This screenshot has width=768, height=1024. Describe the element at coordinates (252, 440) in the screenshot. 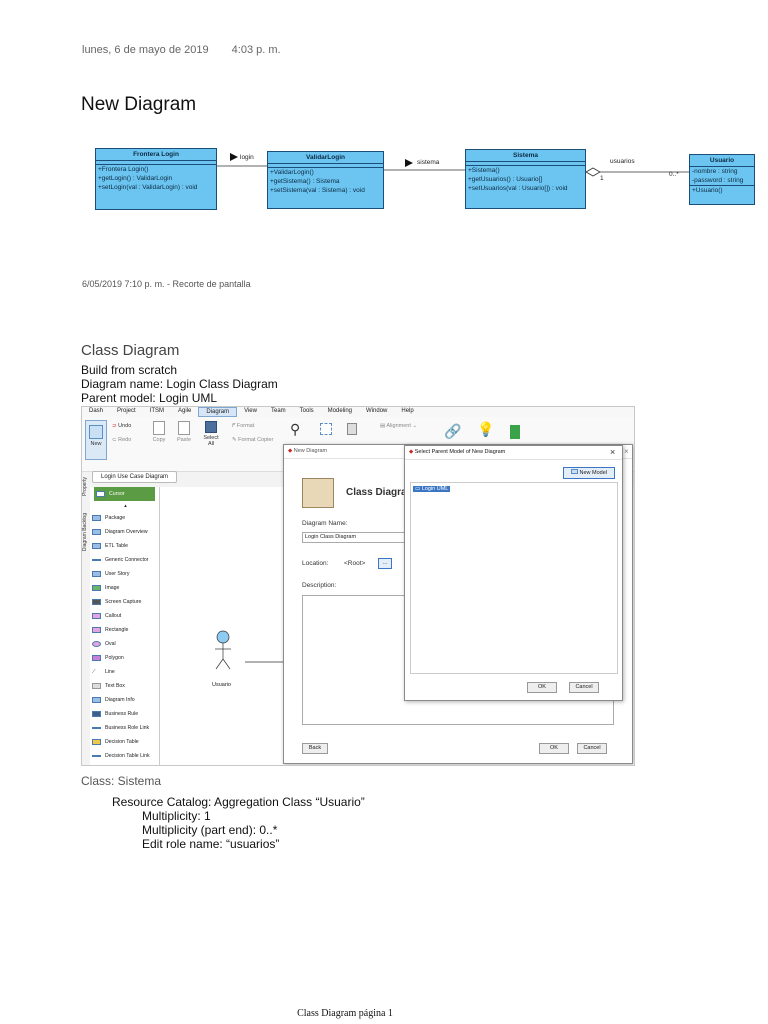

I see `format-copier-button: ✎ Format Copier` at that location.